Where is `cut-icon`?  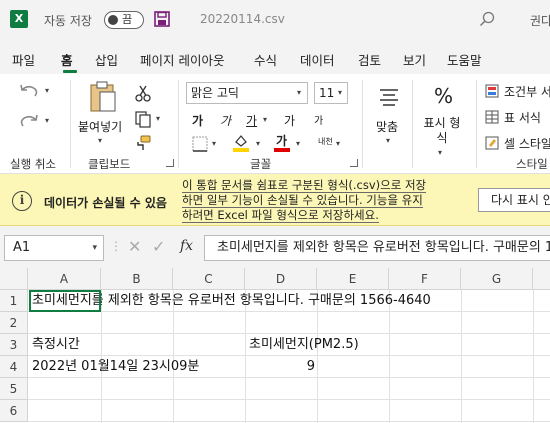 cut-icon is located at coordinates (143, 93).